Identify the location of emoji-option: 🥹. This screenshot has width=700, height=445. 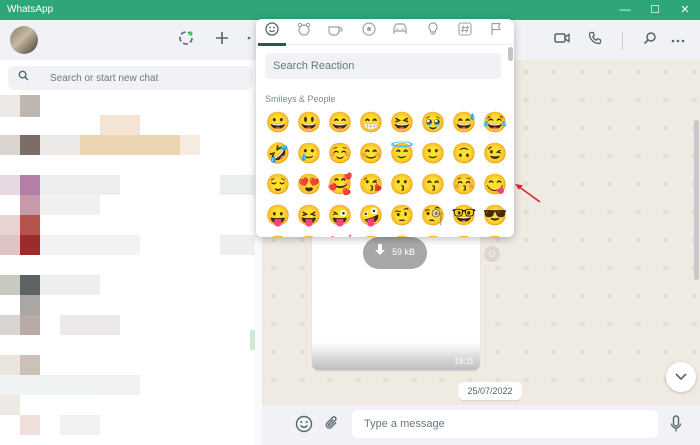
(433, 123).